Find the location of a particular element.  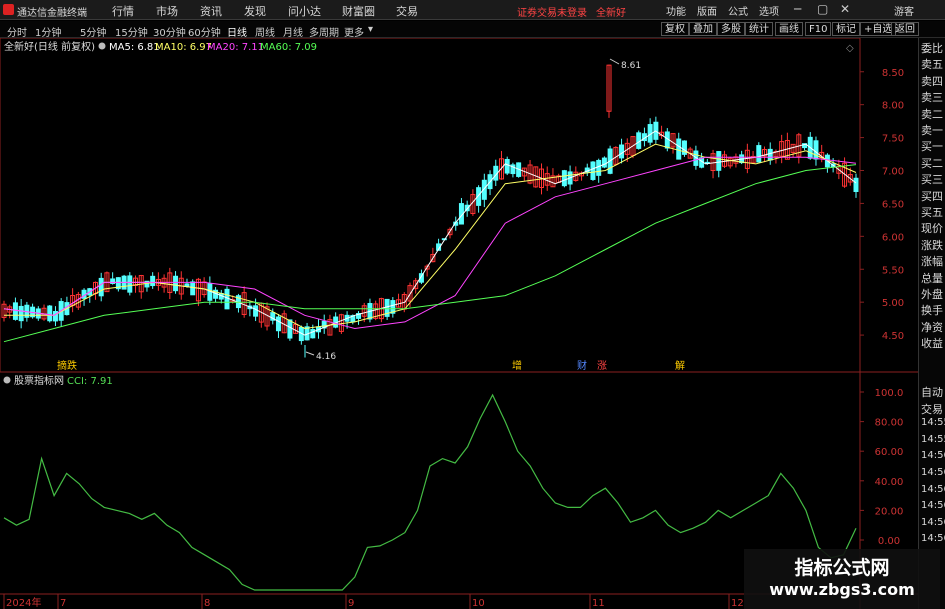

statistics-button: 统计 is located at coordinates (759, 29).